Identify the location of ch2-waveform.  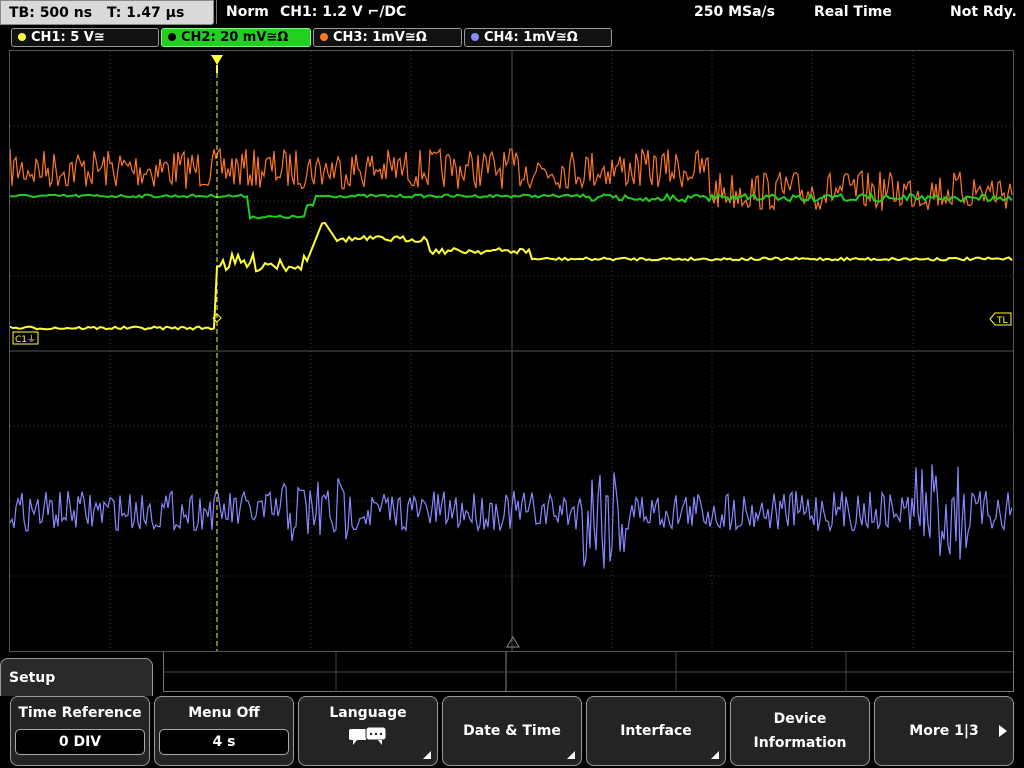
(511, 206).